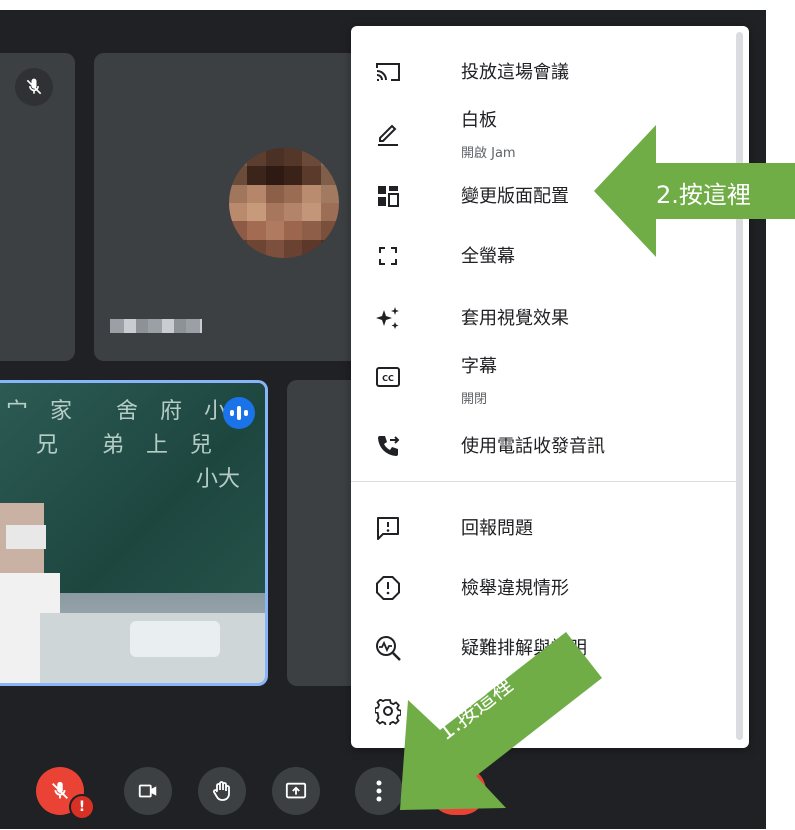 This screenshot has height=830, width=795. What do you see at coordinates (218, 479) in the screenshot?
I see `chalkboard-writing: 小大` at bounding box center [218, 479].